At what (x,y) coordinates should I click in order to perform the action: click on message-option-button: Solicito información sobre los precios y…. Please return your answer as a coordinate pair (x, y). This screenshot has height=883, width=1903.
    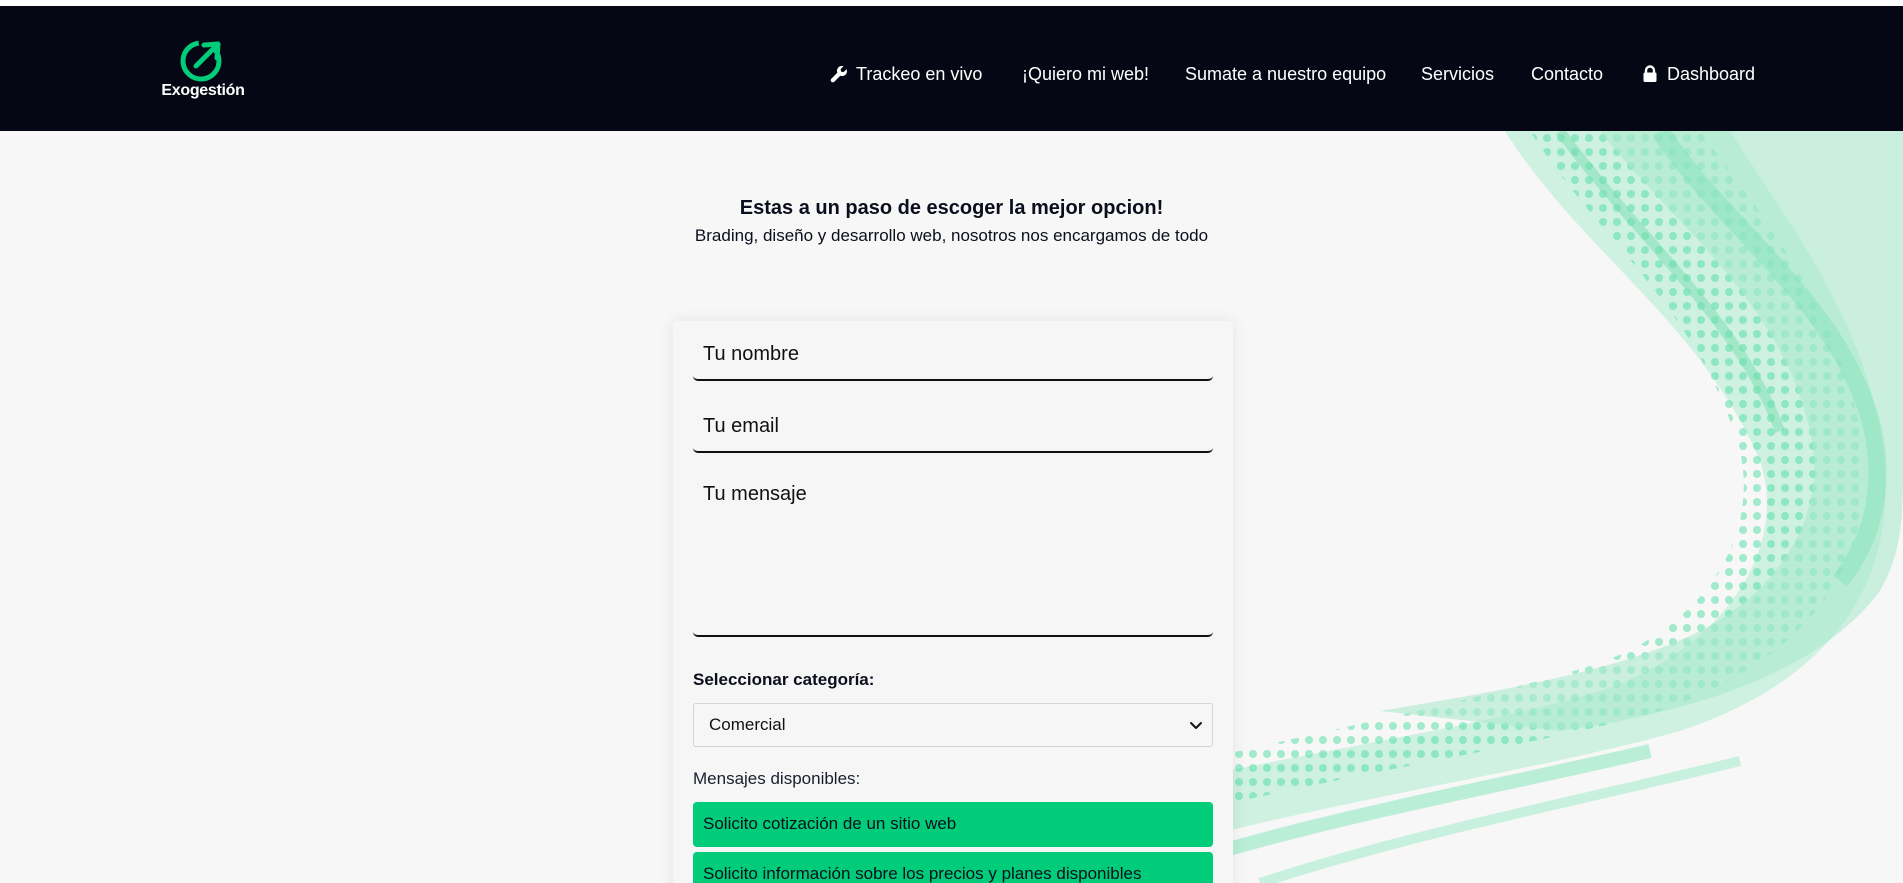
    Looking at the image, I should click on (953, 867).